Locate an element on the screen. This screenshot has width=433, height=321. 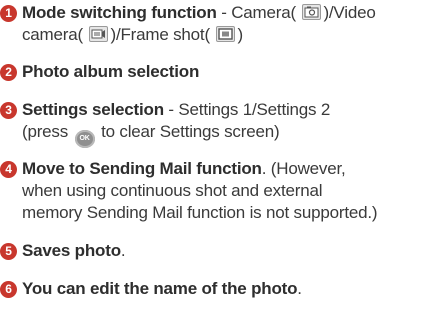
item-text-part: . (However, is located at coordinates (303, 168).